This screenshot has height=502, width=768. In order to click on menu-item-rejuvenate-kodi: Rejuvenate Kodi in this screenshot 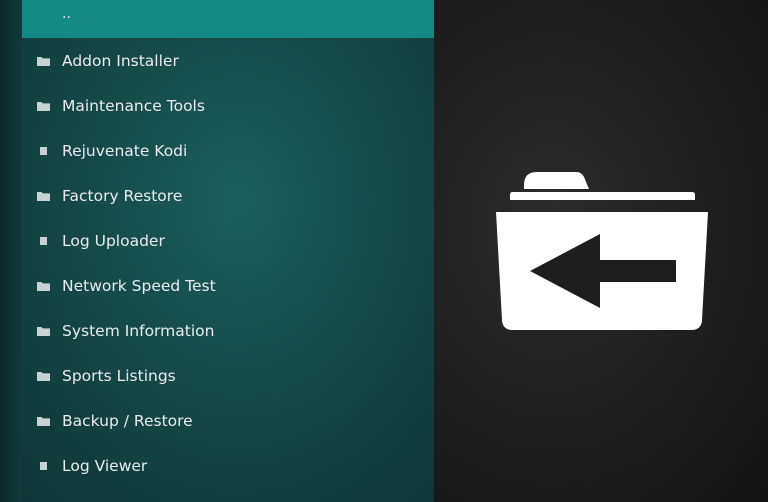, I will do `click(228, 150)`.